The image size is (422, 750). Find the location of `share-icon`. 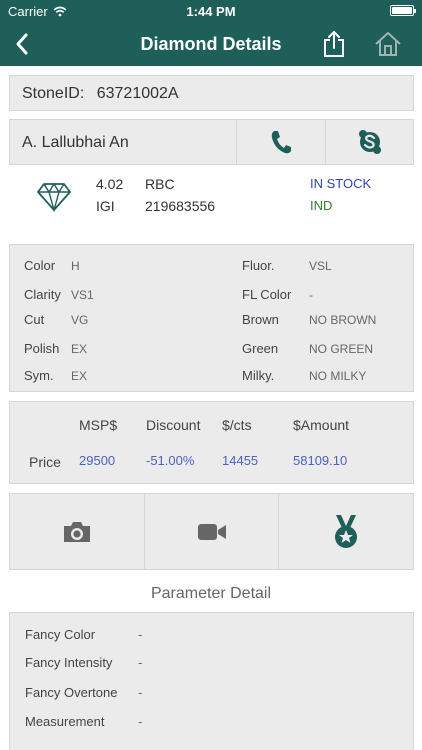

share-icon is located at coordinates (334, 43).